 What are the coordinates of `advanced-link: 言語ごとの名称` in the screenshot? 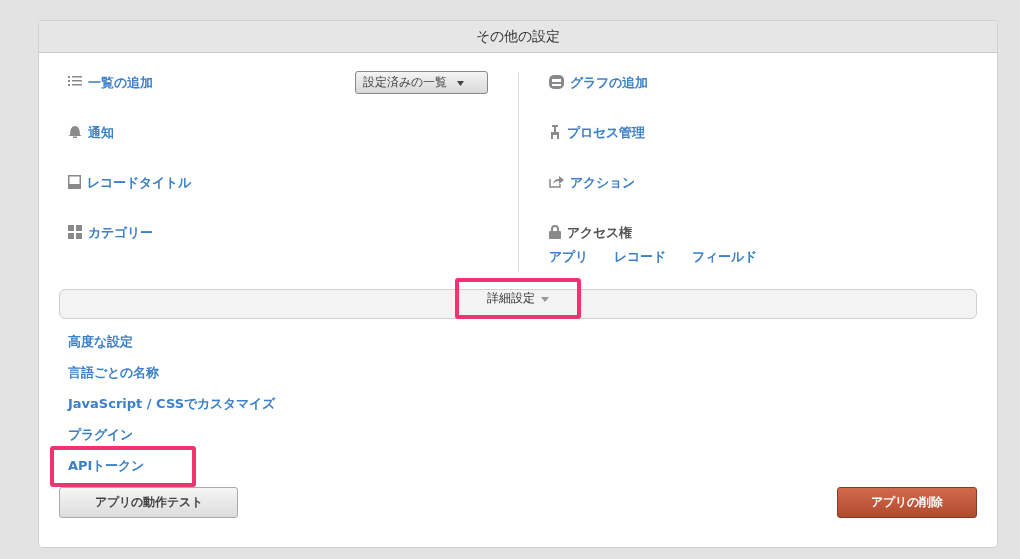 It's located at (113, 373).